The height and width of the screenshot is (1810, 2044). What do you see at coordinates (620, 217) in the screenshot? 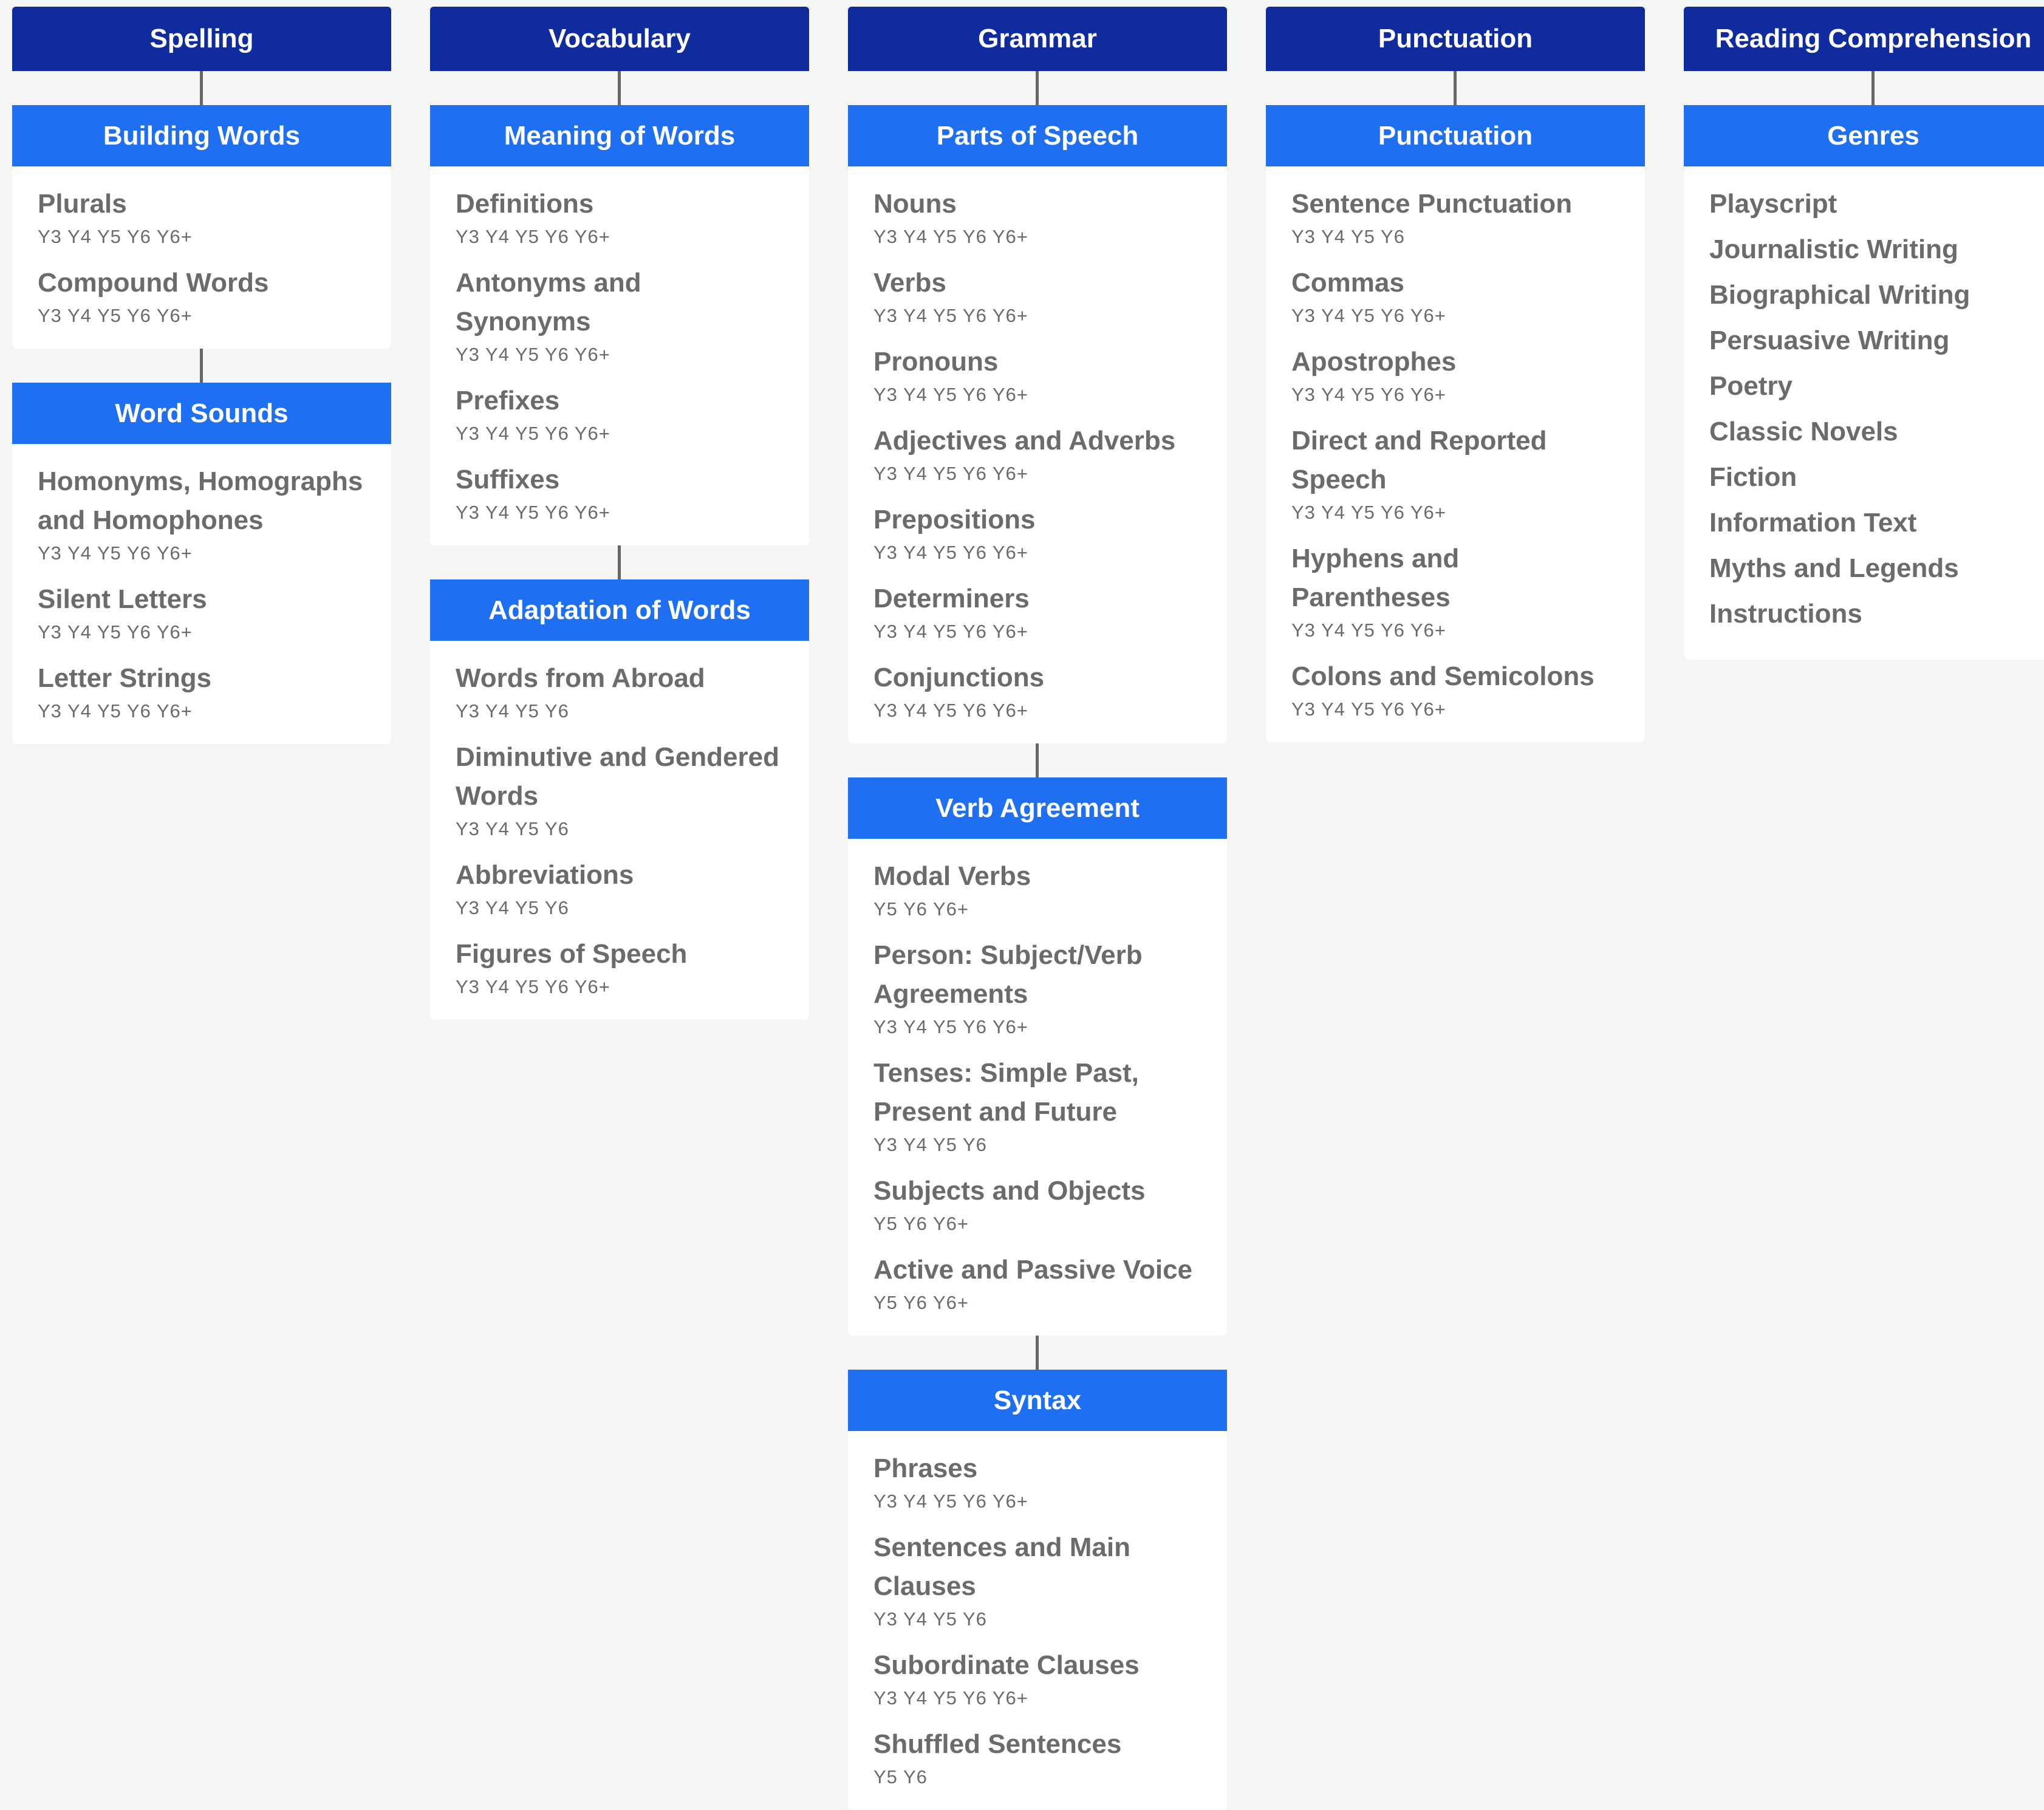
I see `topic-item: Definitions Y3 Y4 Y5 Y6 Y6+` at bounding box center [620, 217].